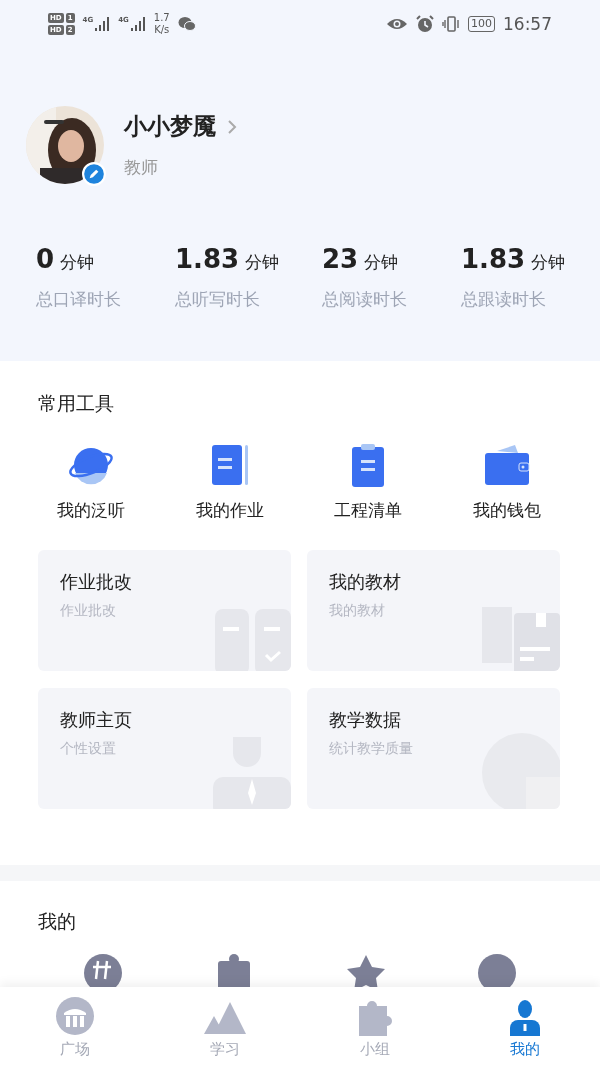 This screenshot has width=600, height=1067. I want to click on tab: 我的, so click(525, 1027).